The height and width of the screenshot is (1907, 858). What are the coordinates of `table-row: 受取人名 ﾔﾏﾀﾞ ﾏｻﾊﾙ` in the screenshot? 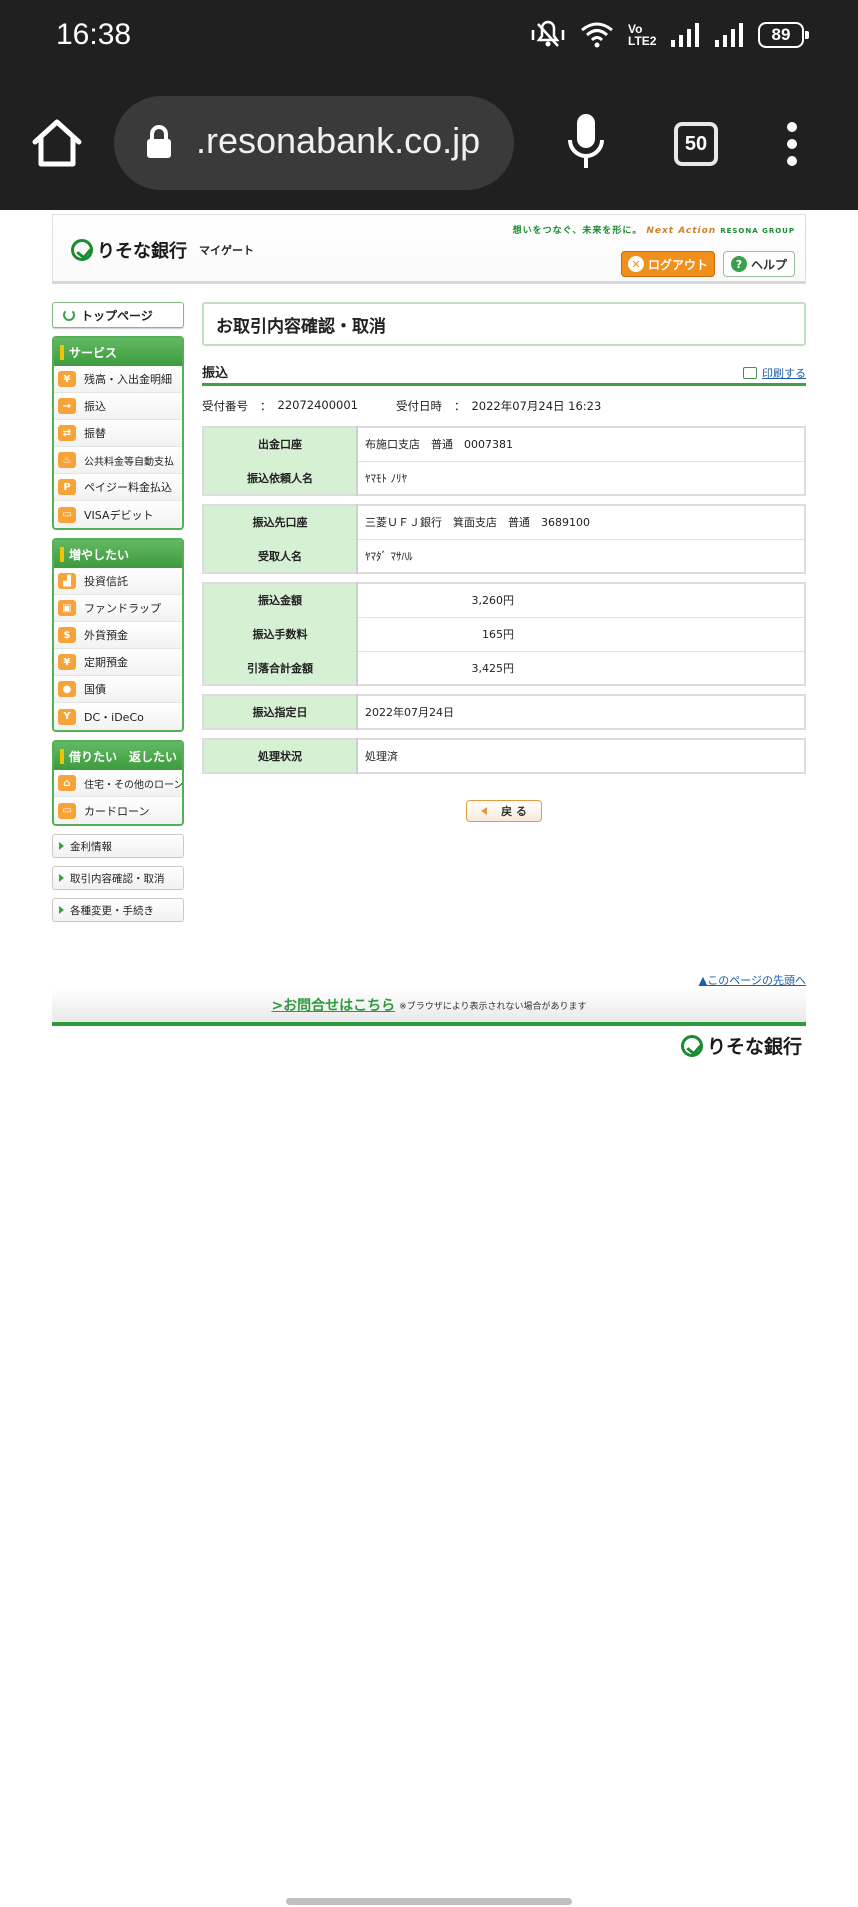 It's located at (504, 556).